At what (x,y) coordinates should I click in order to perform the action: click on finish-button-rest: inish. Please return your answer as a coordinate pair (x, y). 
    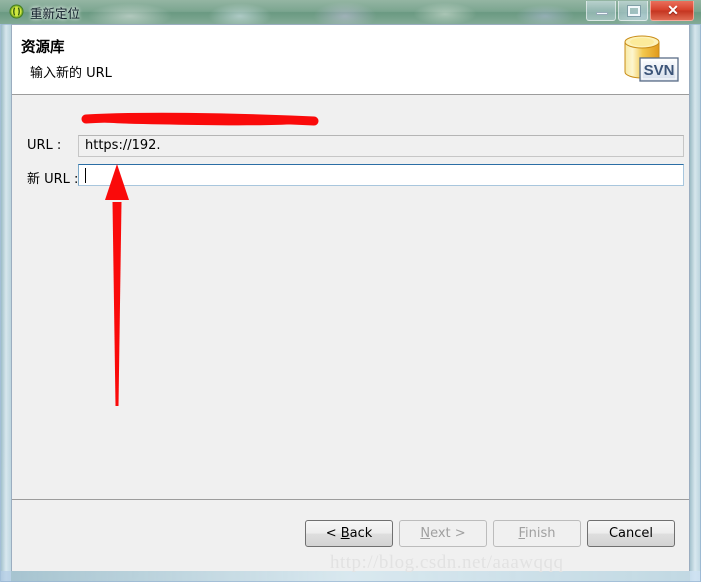
    Looking at the image, I should click on (540, 533).